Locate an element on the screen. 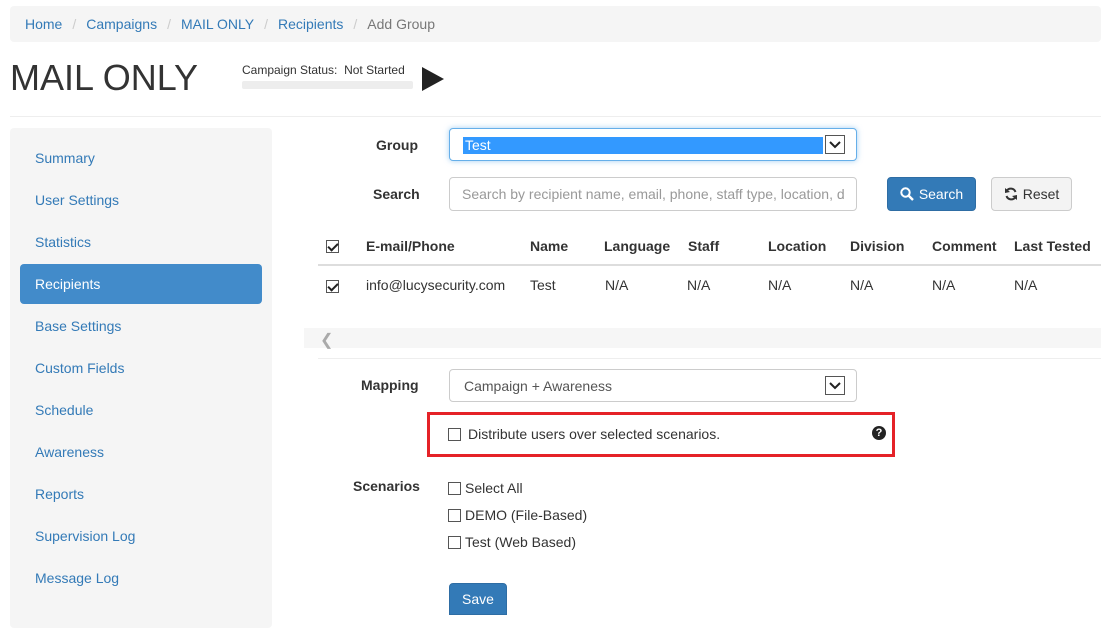  header-divider is located at coordinates (555, 116).